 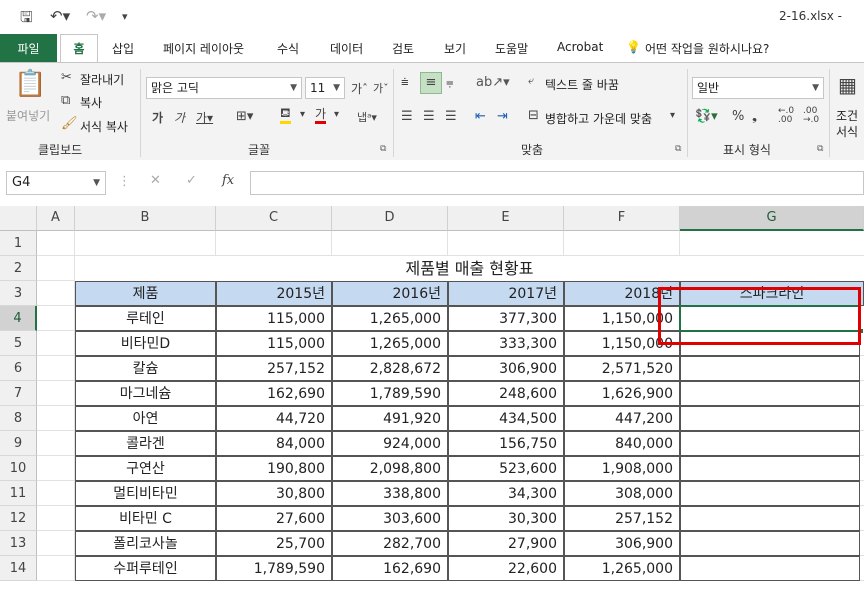 What do you see at coordinates (390, 443) in the screenshot?
I see `sales-value-cell: 924,000` at bounding box center [390, 443].